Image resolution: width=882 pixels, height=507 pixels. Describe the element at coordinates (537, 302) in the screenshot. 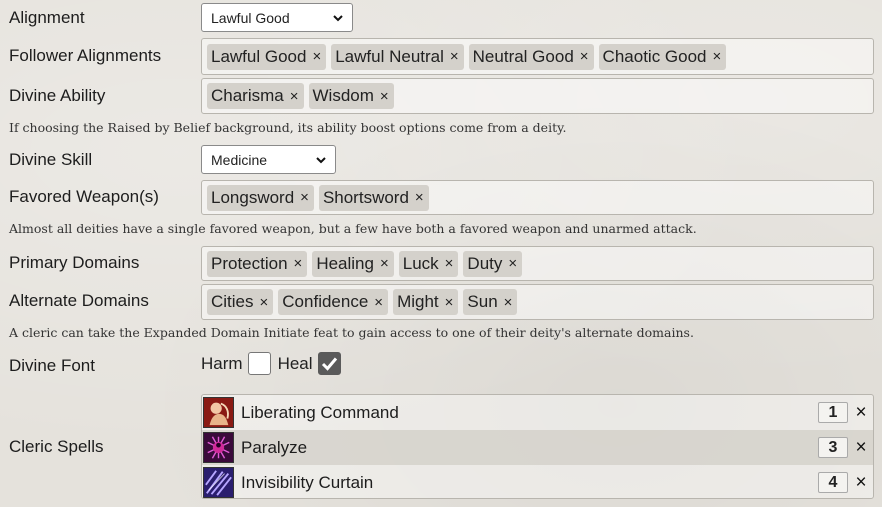

I see `alternate-domains-field: Cities × Confidence × Might × Sun ×` at that location.